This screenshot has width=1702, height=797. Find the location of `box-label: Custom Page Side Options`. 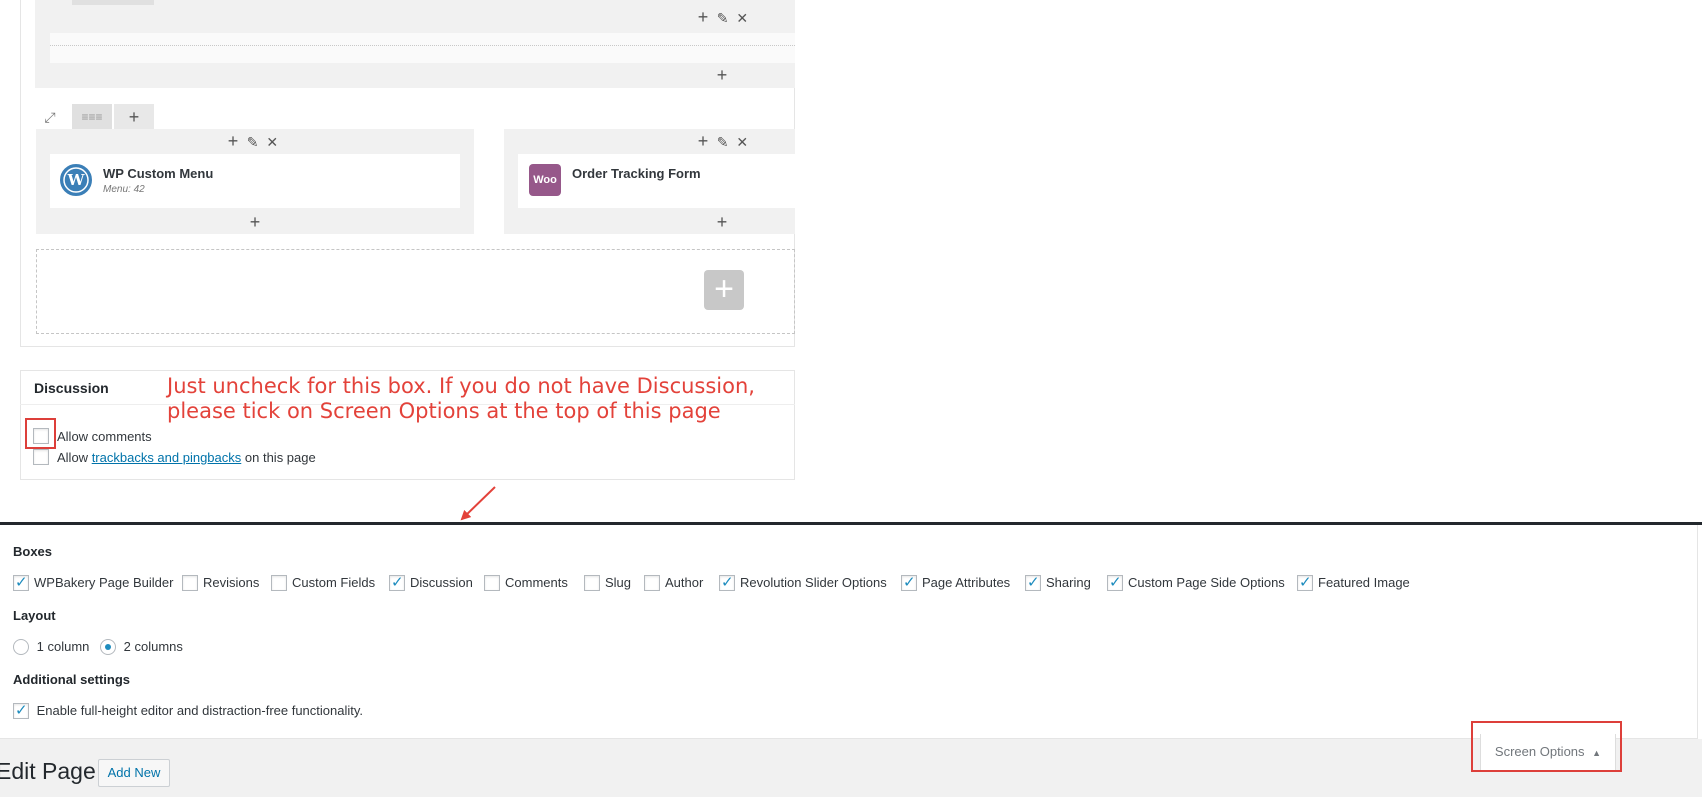

box-label: Custom Page Side Options is located at coordinates (1206, 583).